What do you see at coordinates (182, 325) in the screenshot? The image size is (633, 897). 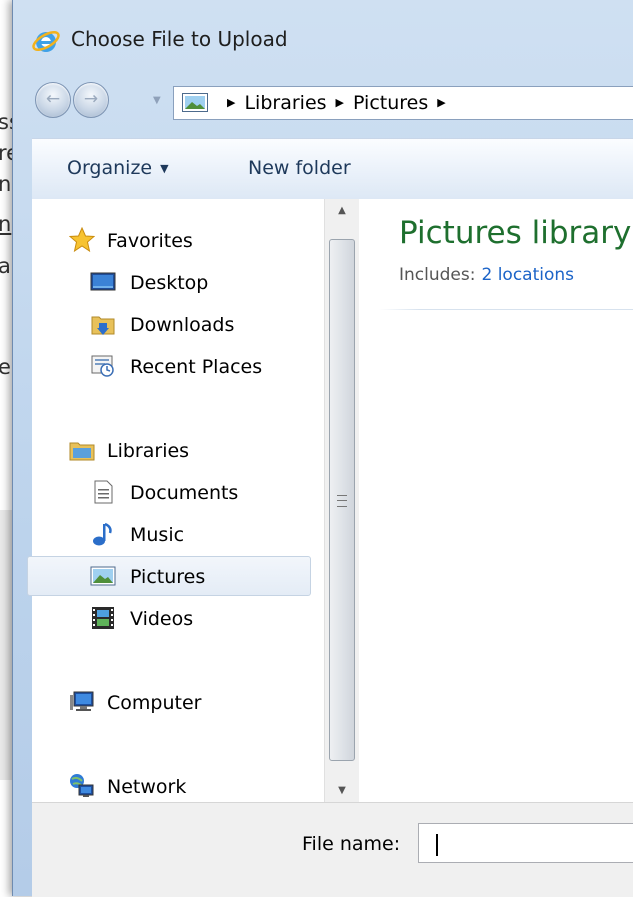 I see `nav-item-label: Downloads` at bounding box center [182, 325].